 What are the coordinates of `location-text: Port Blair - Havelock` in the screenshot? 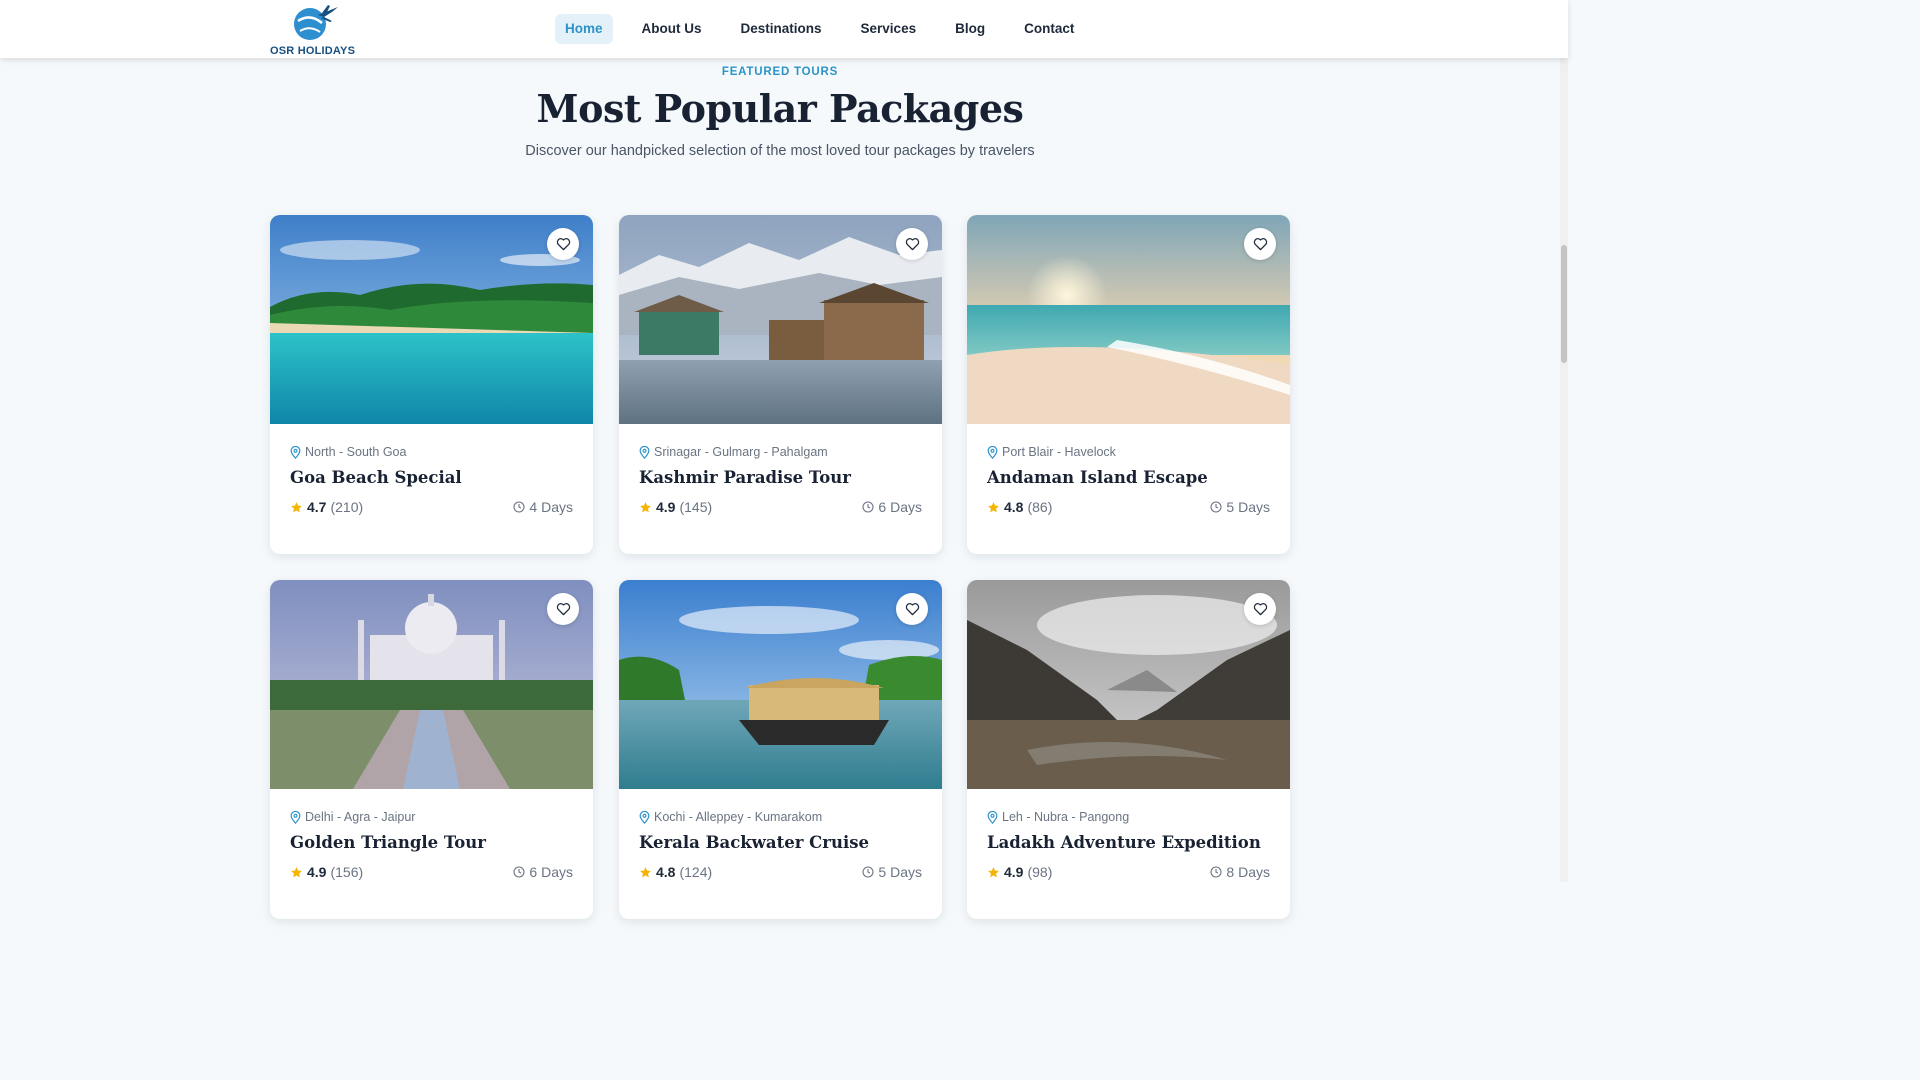 It's located at (1059, 452).